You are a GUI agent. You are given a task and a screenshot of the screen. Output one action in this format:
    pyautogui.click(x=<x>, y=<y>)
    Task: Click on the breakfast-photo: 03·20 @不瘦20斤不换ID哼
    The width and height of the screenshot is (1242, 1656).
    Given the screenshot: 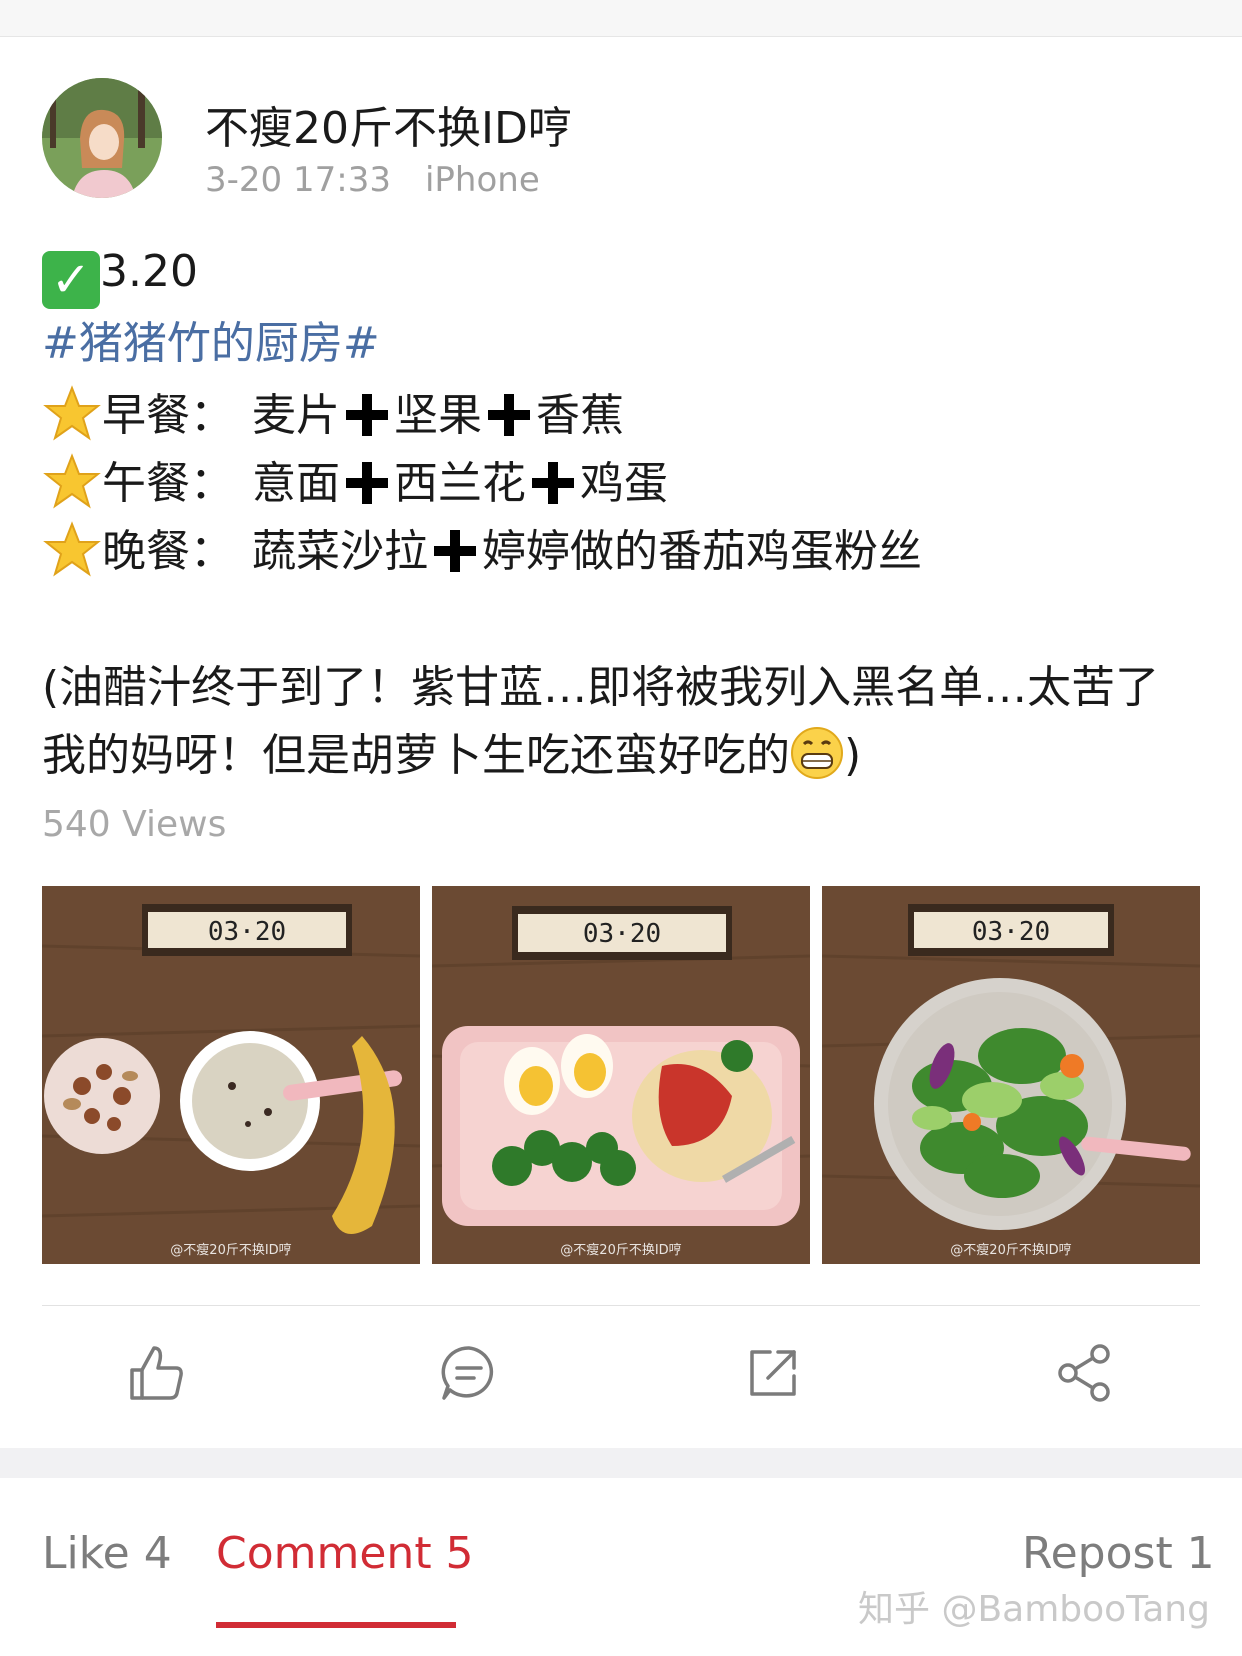 What is the action you would take?
    pyautogui.click(x=231, y=1075)
    